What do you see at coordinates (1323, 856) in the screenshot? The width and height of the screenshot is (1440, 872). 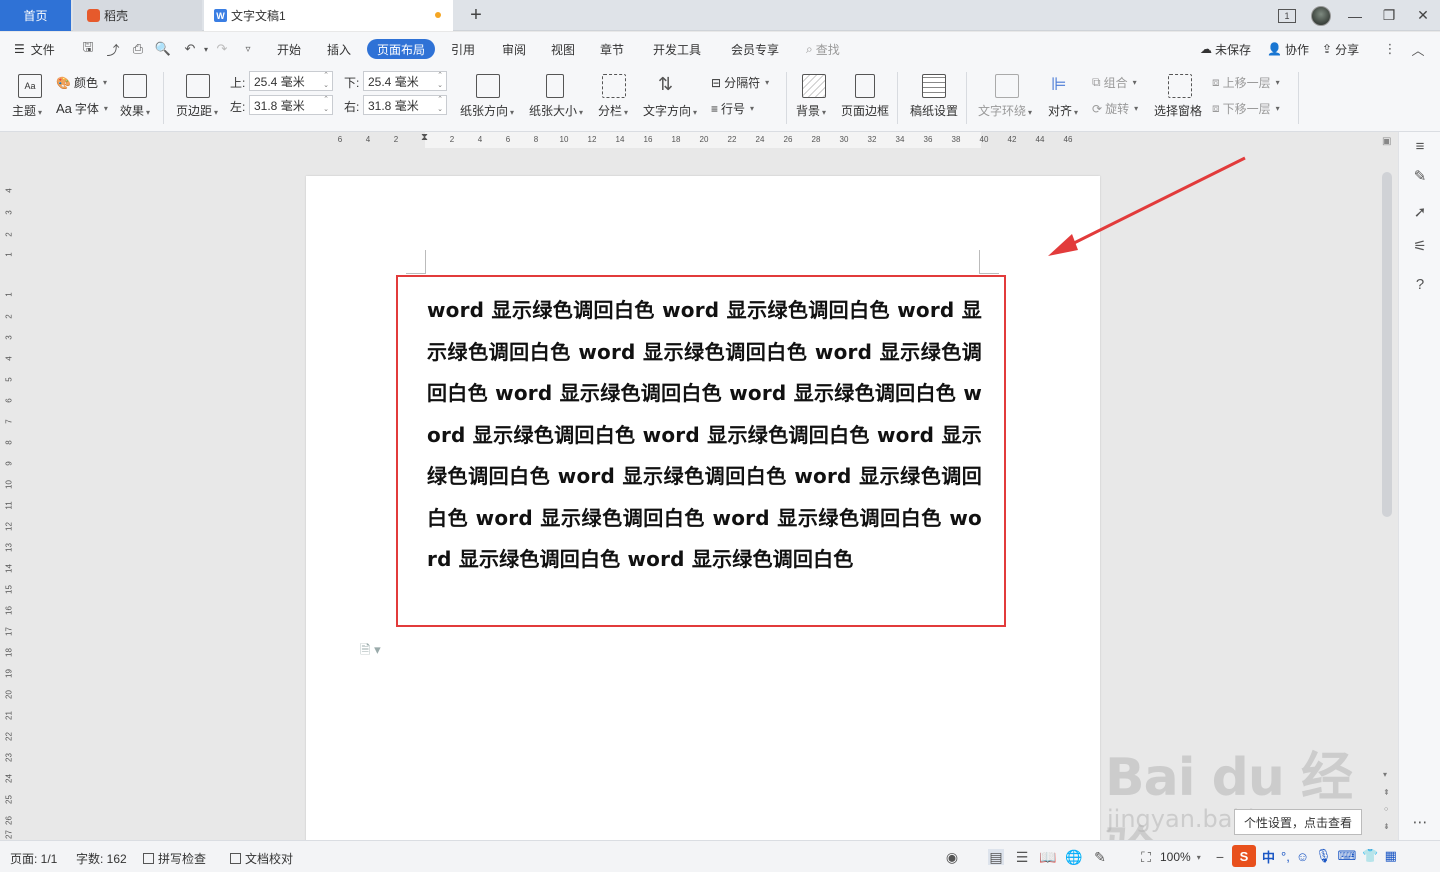 I see `mic-icon: 🎙` at bounding box center [1323, 856].